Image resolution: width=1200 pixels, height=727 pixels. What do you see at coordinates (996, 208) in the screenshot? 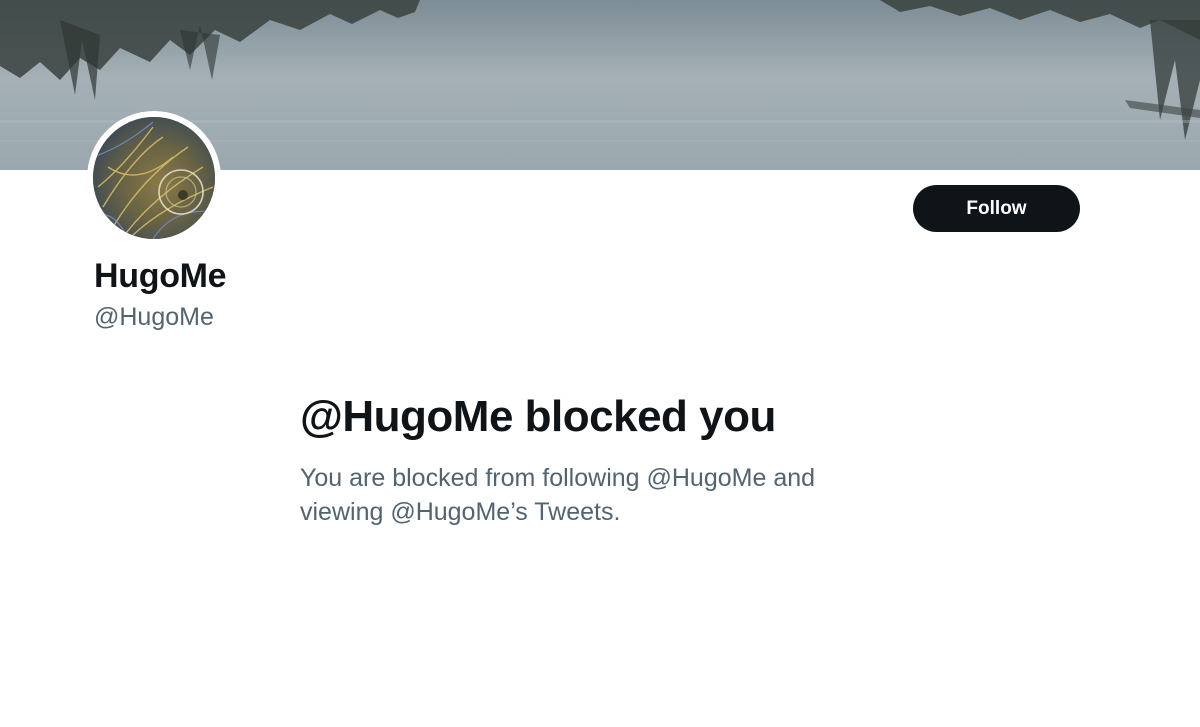
I see `follow-button: Follow` at bounding box center [996, 208].